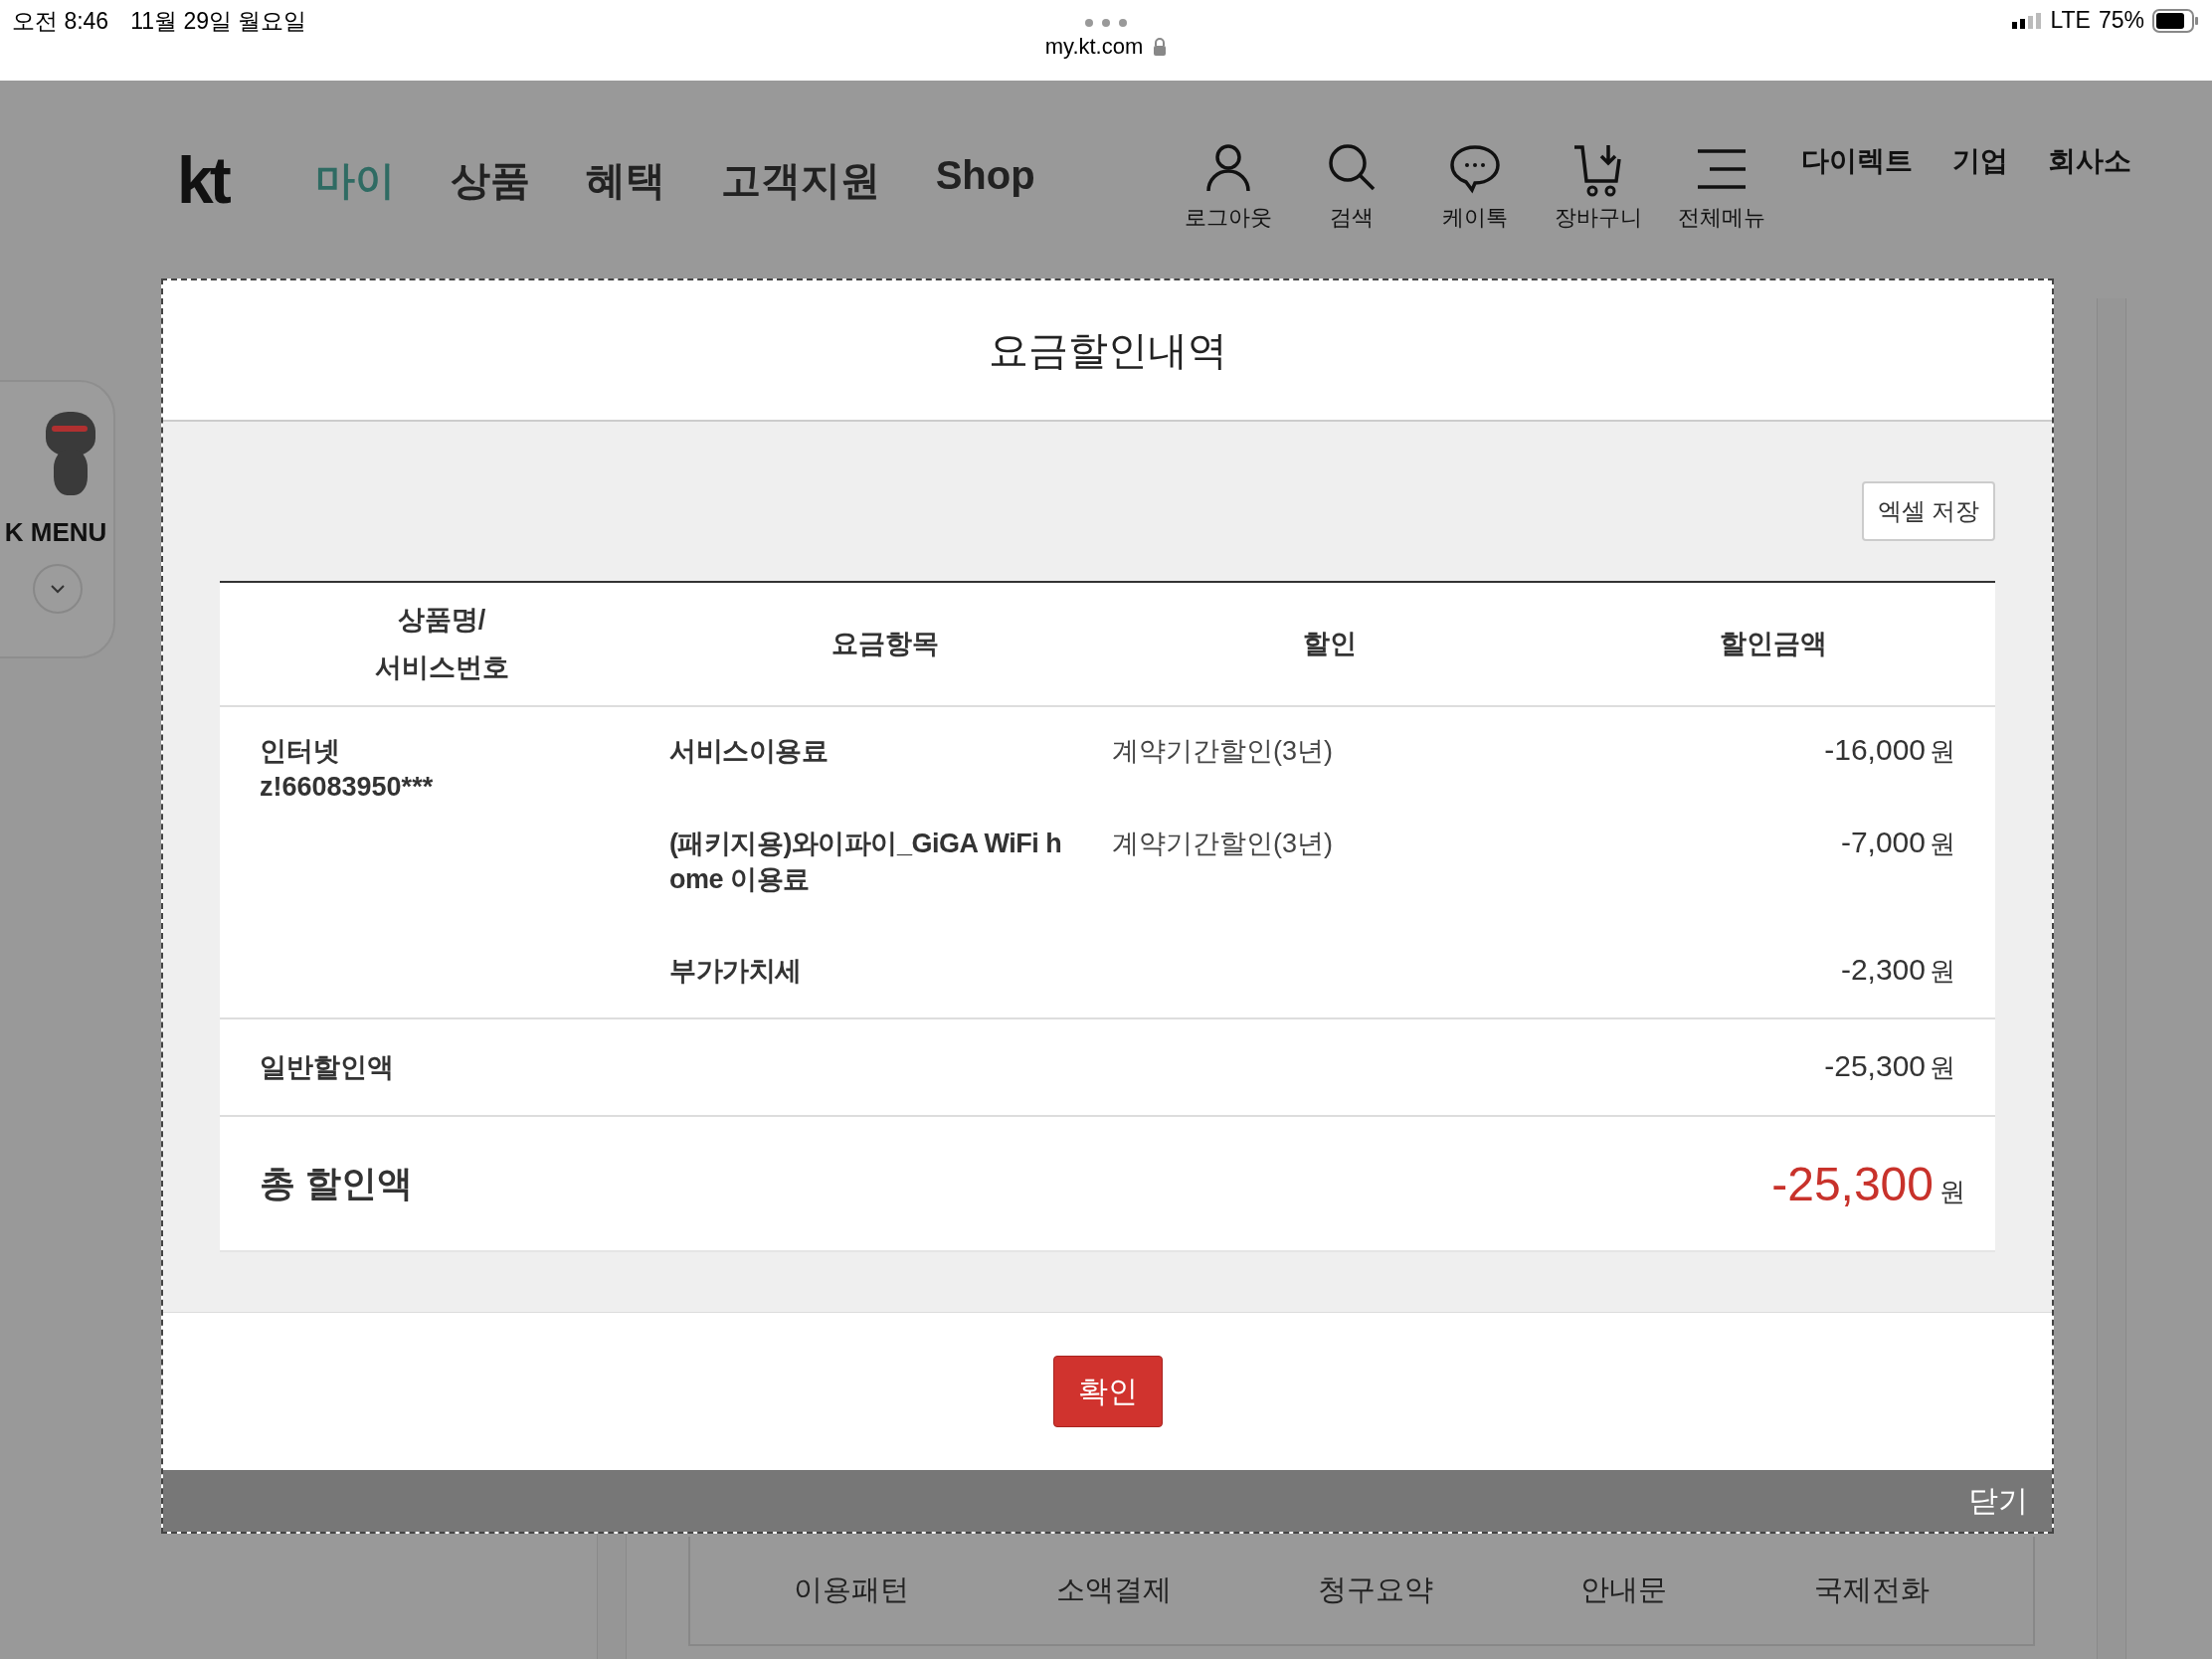 The width and height of the screenshot is (2212, 1659). I want to click on expand-button, so click(58, 589).